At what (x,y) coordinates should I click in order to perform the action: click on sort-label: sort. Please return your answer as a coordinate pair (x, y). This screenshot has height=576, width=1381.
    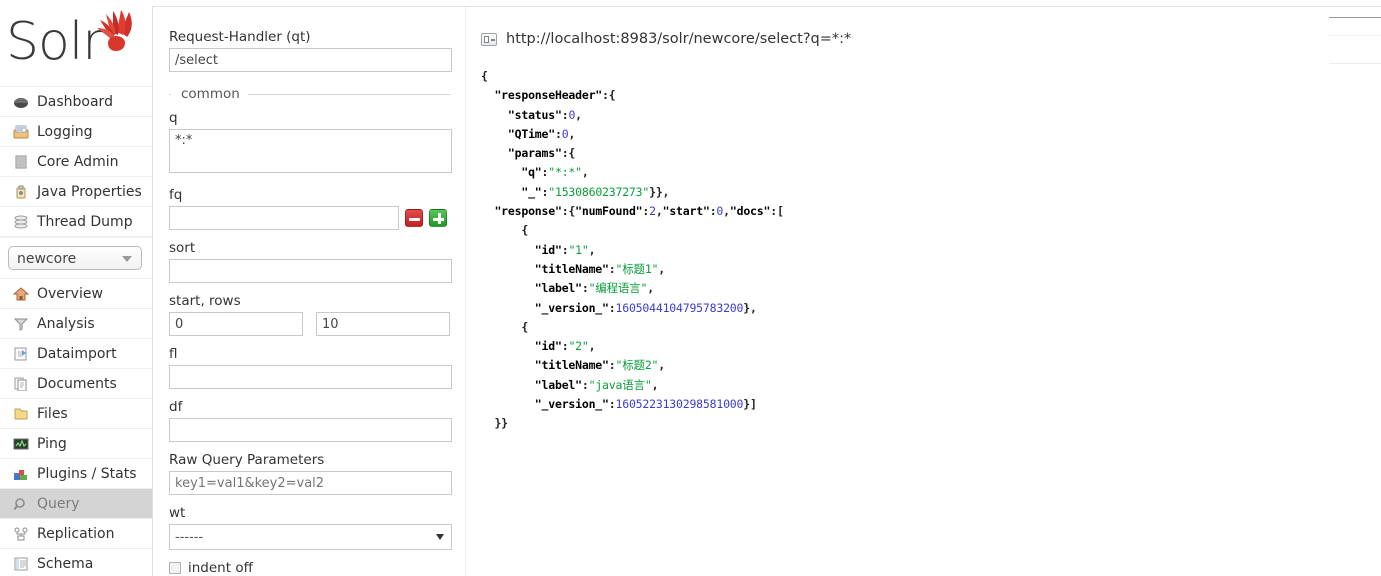
    Looking at the image, I should click on (182, 248).